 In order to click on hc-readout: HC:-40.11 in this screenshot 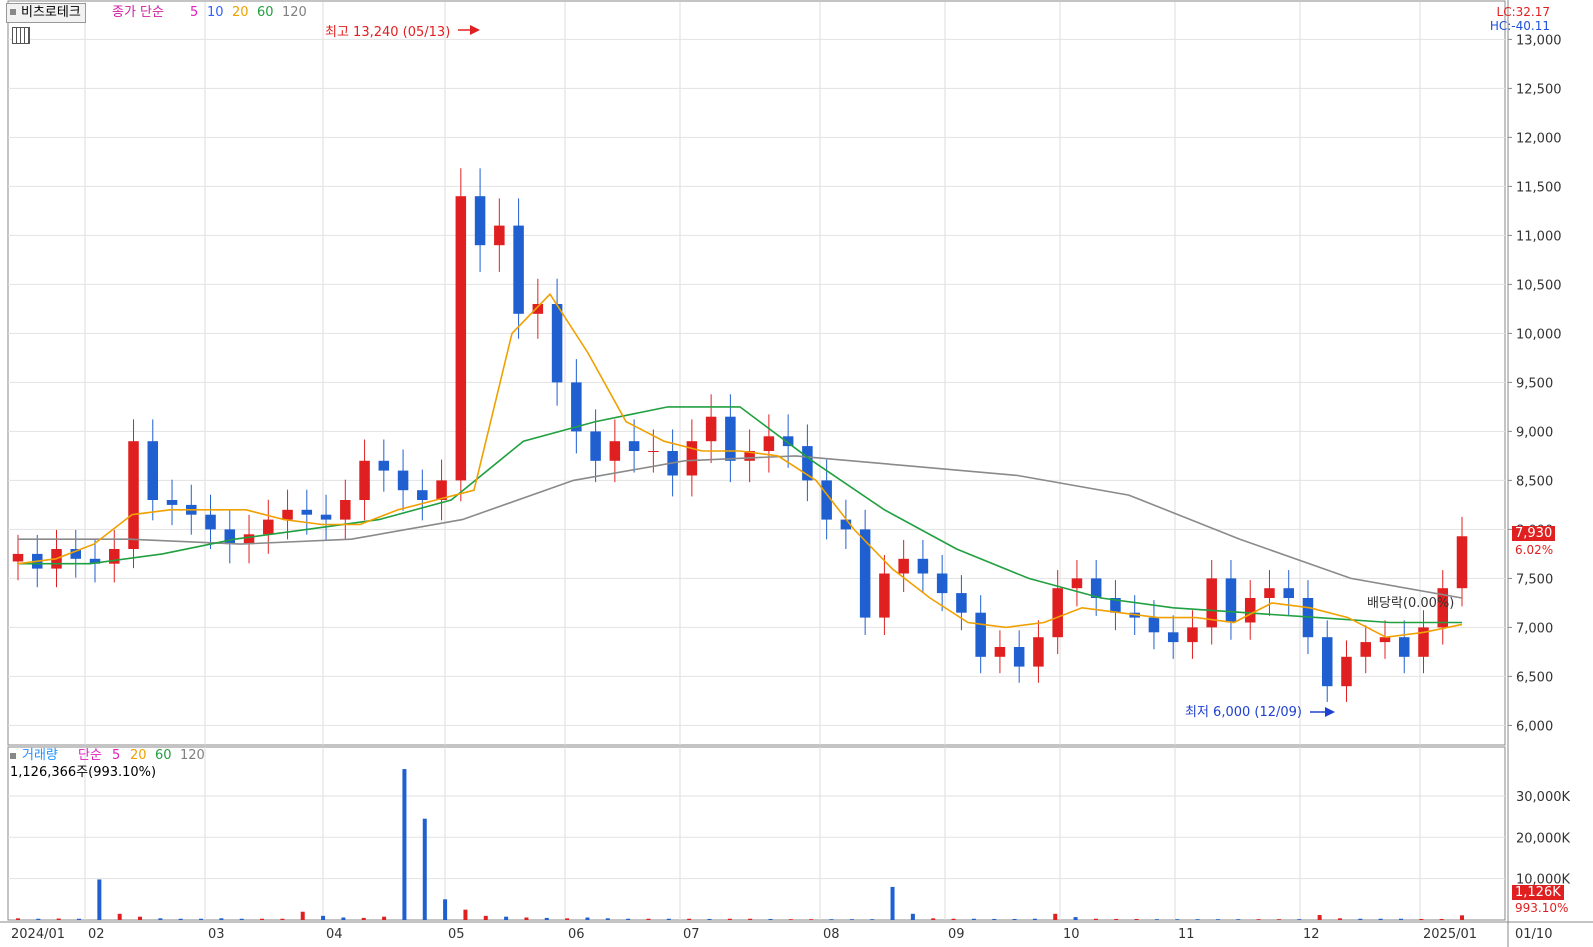, I will do `click(1519, 26)`.